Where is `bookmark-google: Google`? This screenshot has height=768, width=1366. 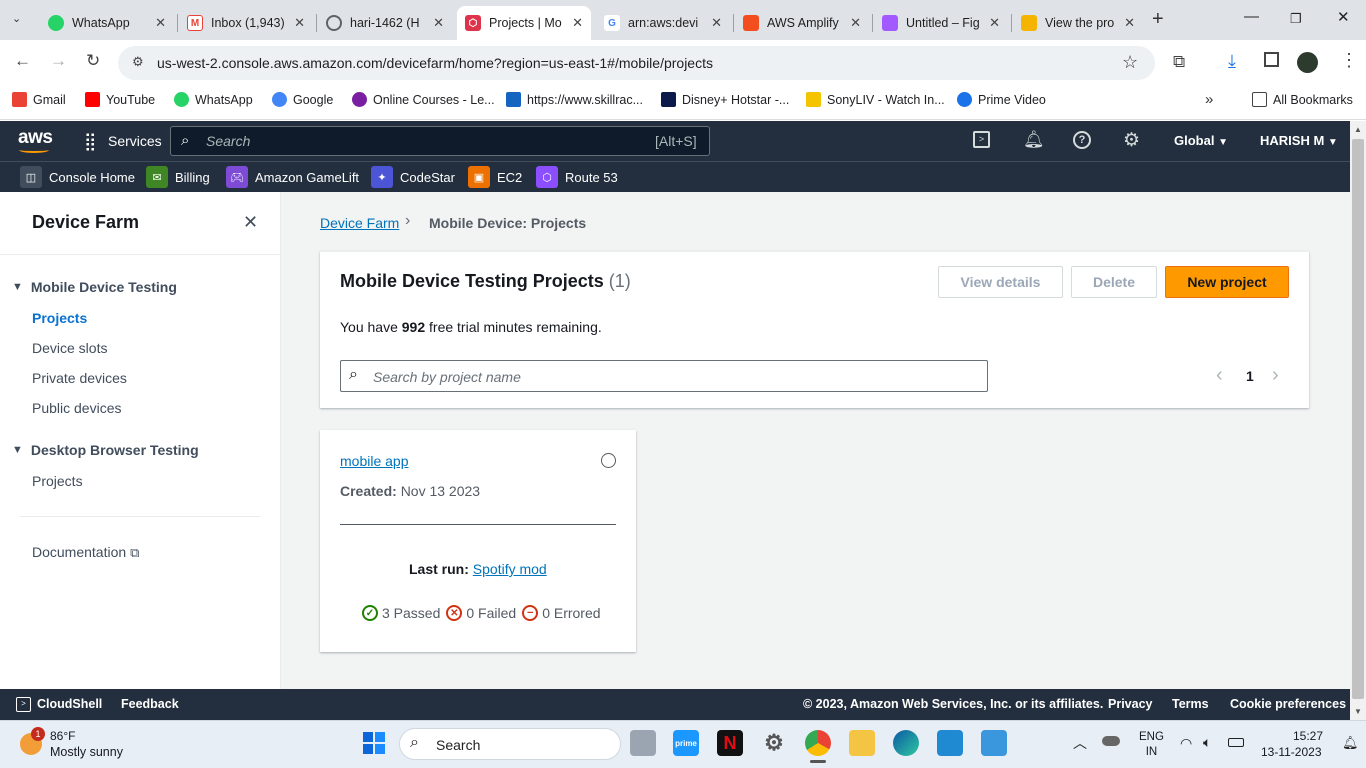 bookmark-google: Google is located at coordinates (302, 99).